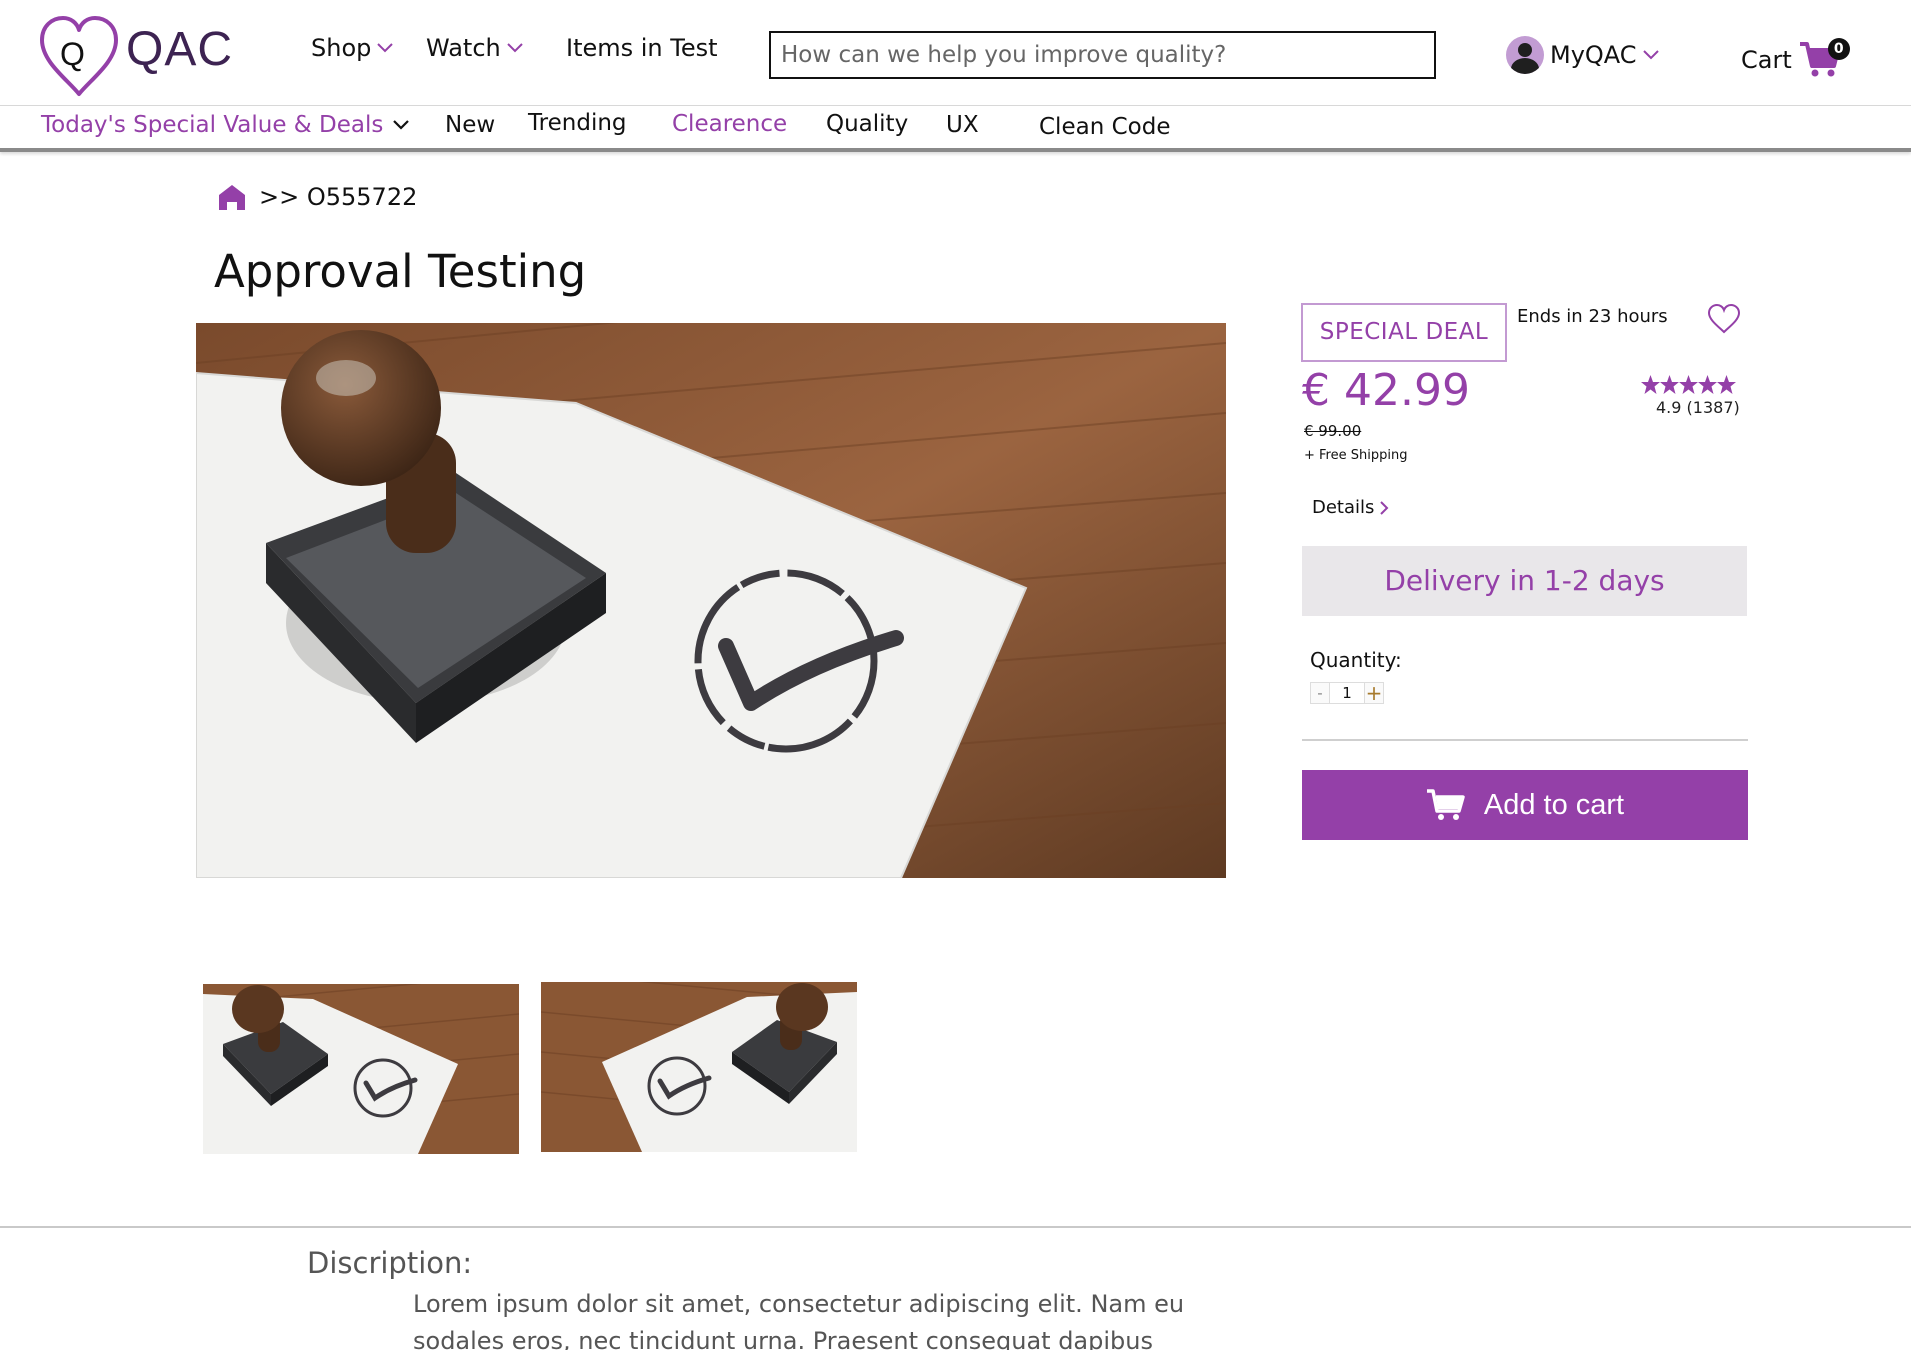  What do you see at coordinates (1593, 55) in the screenshot?
I see `account-label: MyQAC` at bounding box center [1593, 55].